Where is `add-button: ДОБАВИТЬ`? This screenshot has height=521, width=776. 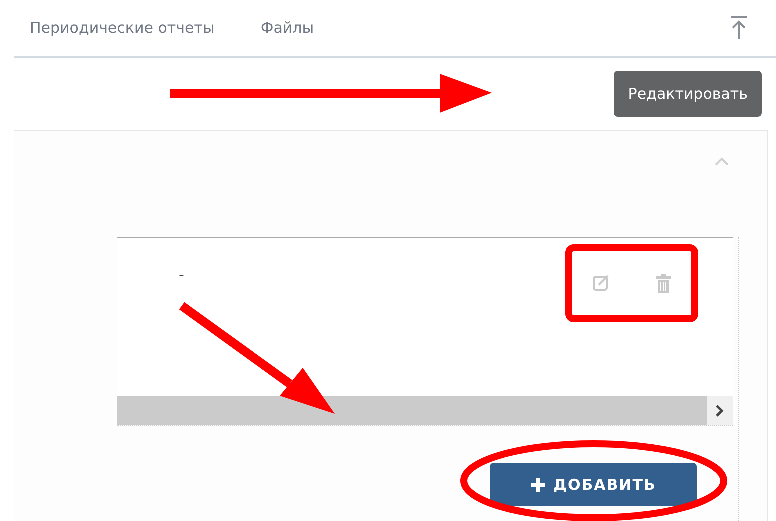 add-button: ДОБАВИТЬ is located at coordinates (593, 484).